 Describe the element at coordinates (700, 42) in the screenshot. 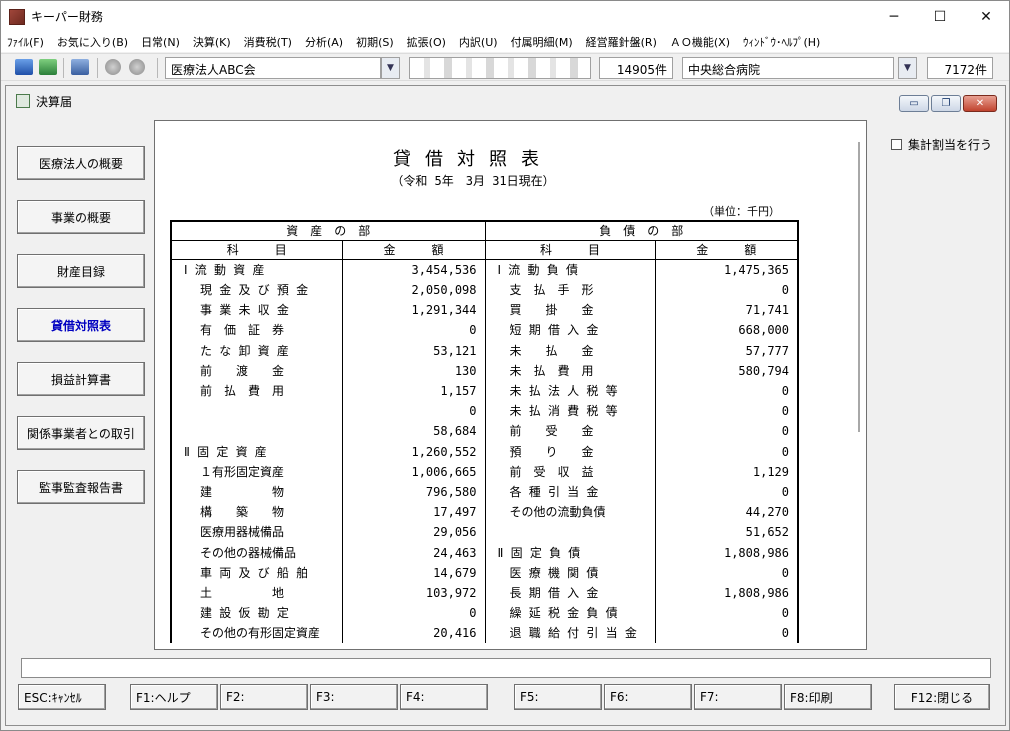

I see `menu-ao: ＡＯ機能(X)` at that location.